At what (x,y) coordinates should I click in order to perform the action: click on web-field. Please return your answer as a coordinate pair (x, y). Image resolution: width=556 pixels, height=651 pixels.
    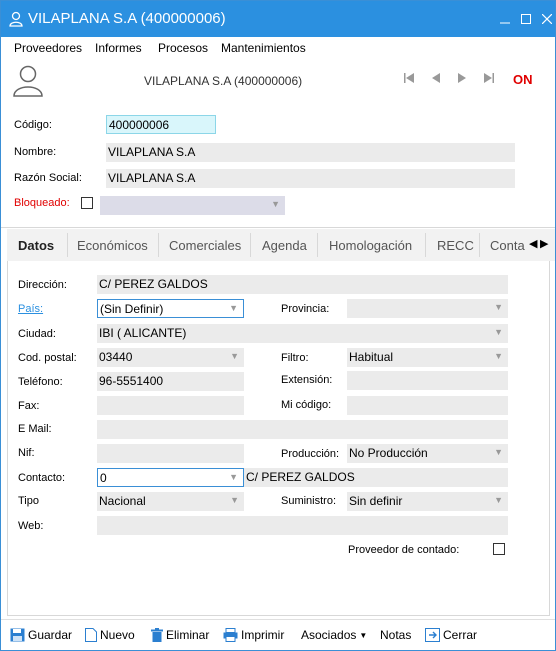
    Looking at the image, I should click on (302, 525).